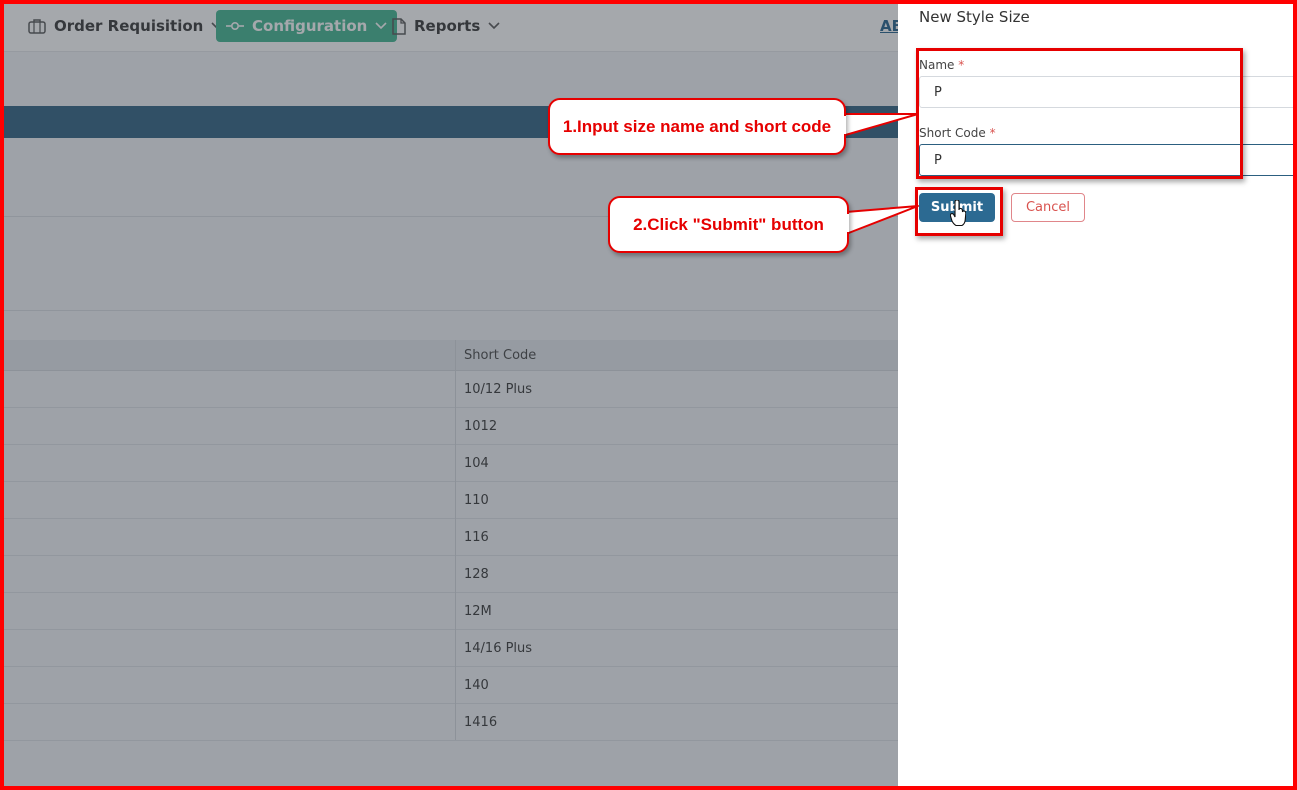  I want to click on step1-text: 1.Input size name and short code, so click(697, 126).